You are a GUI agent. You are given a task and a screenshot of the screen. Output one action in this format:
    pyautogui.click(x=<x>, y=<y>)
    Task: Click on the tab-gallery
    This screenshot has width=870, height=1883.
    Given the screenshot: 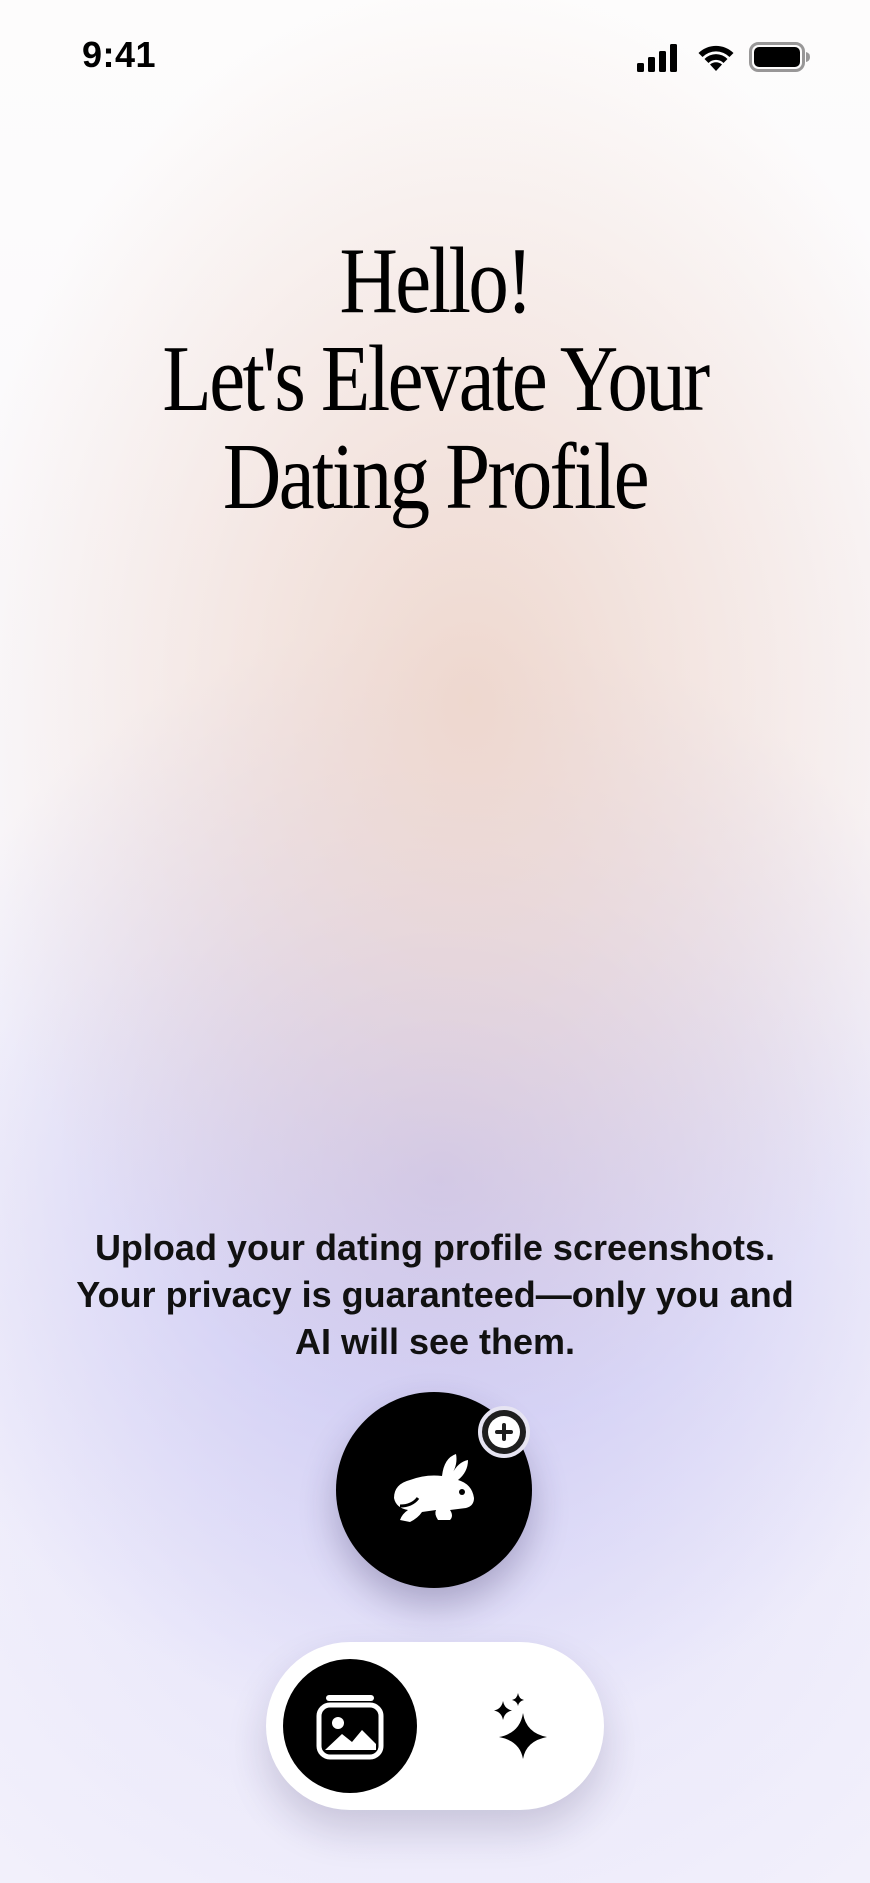 What is the action you would take?
    pyautogui.click(x=350, y=1726)
    